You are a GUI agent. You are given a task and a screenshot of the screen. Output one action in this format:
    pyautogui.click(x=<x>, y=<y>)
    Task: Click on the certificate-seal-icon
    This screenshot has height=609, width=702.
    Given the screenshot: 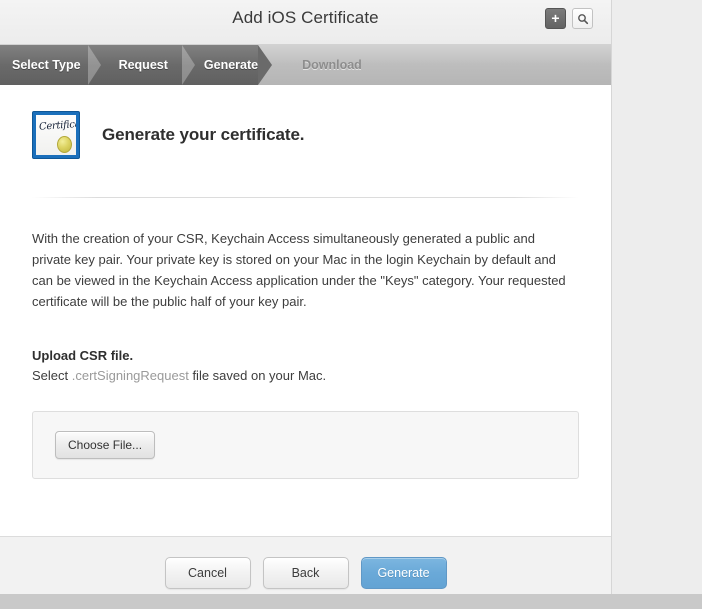 What is the action you would take?
    pyautogui.click(x=64, y=144)
    